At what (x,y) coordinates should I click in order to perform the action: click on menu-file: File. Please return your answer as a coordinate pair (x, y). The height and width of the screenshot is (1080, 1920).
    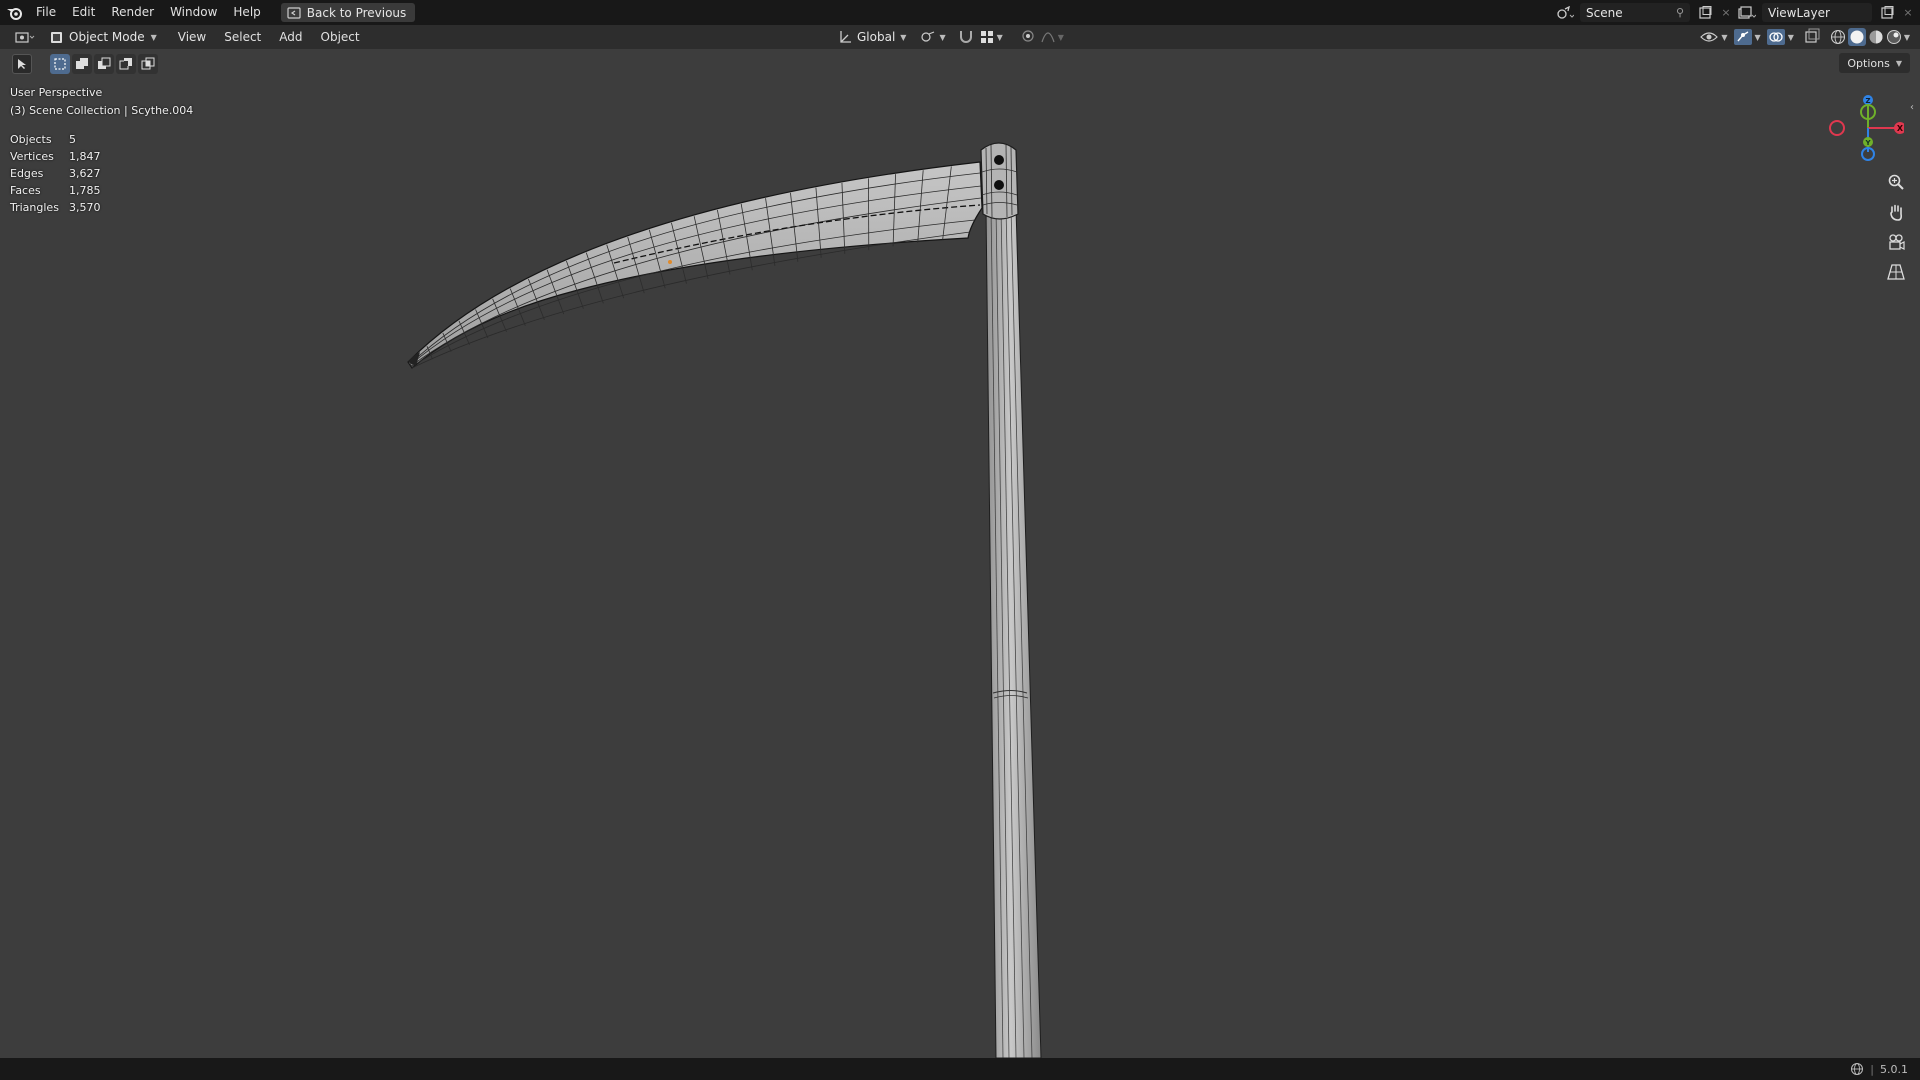
    Looking at the image, I should click on (46, 12).